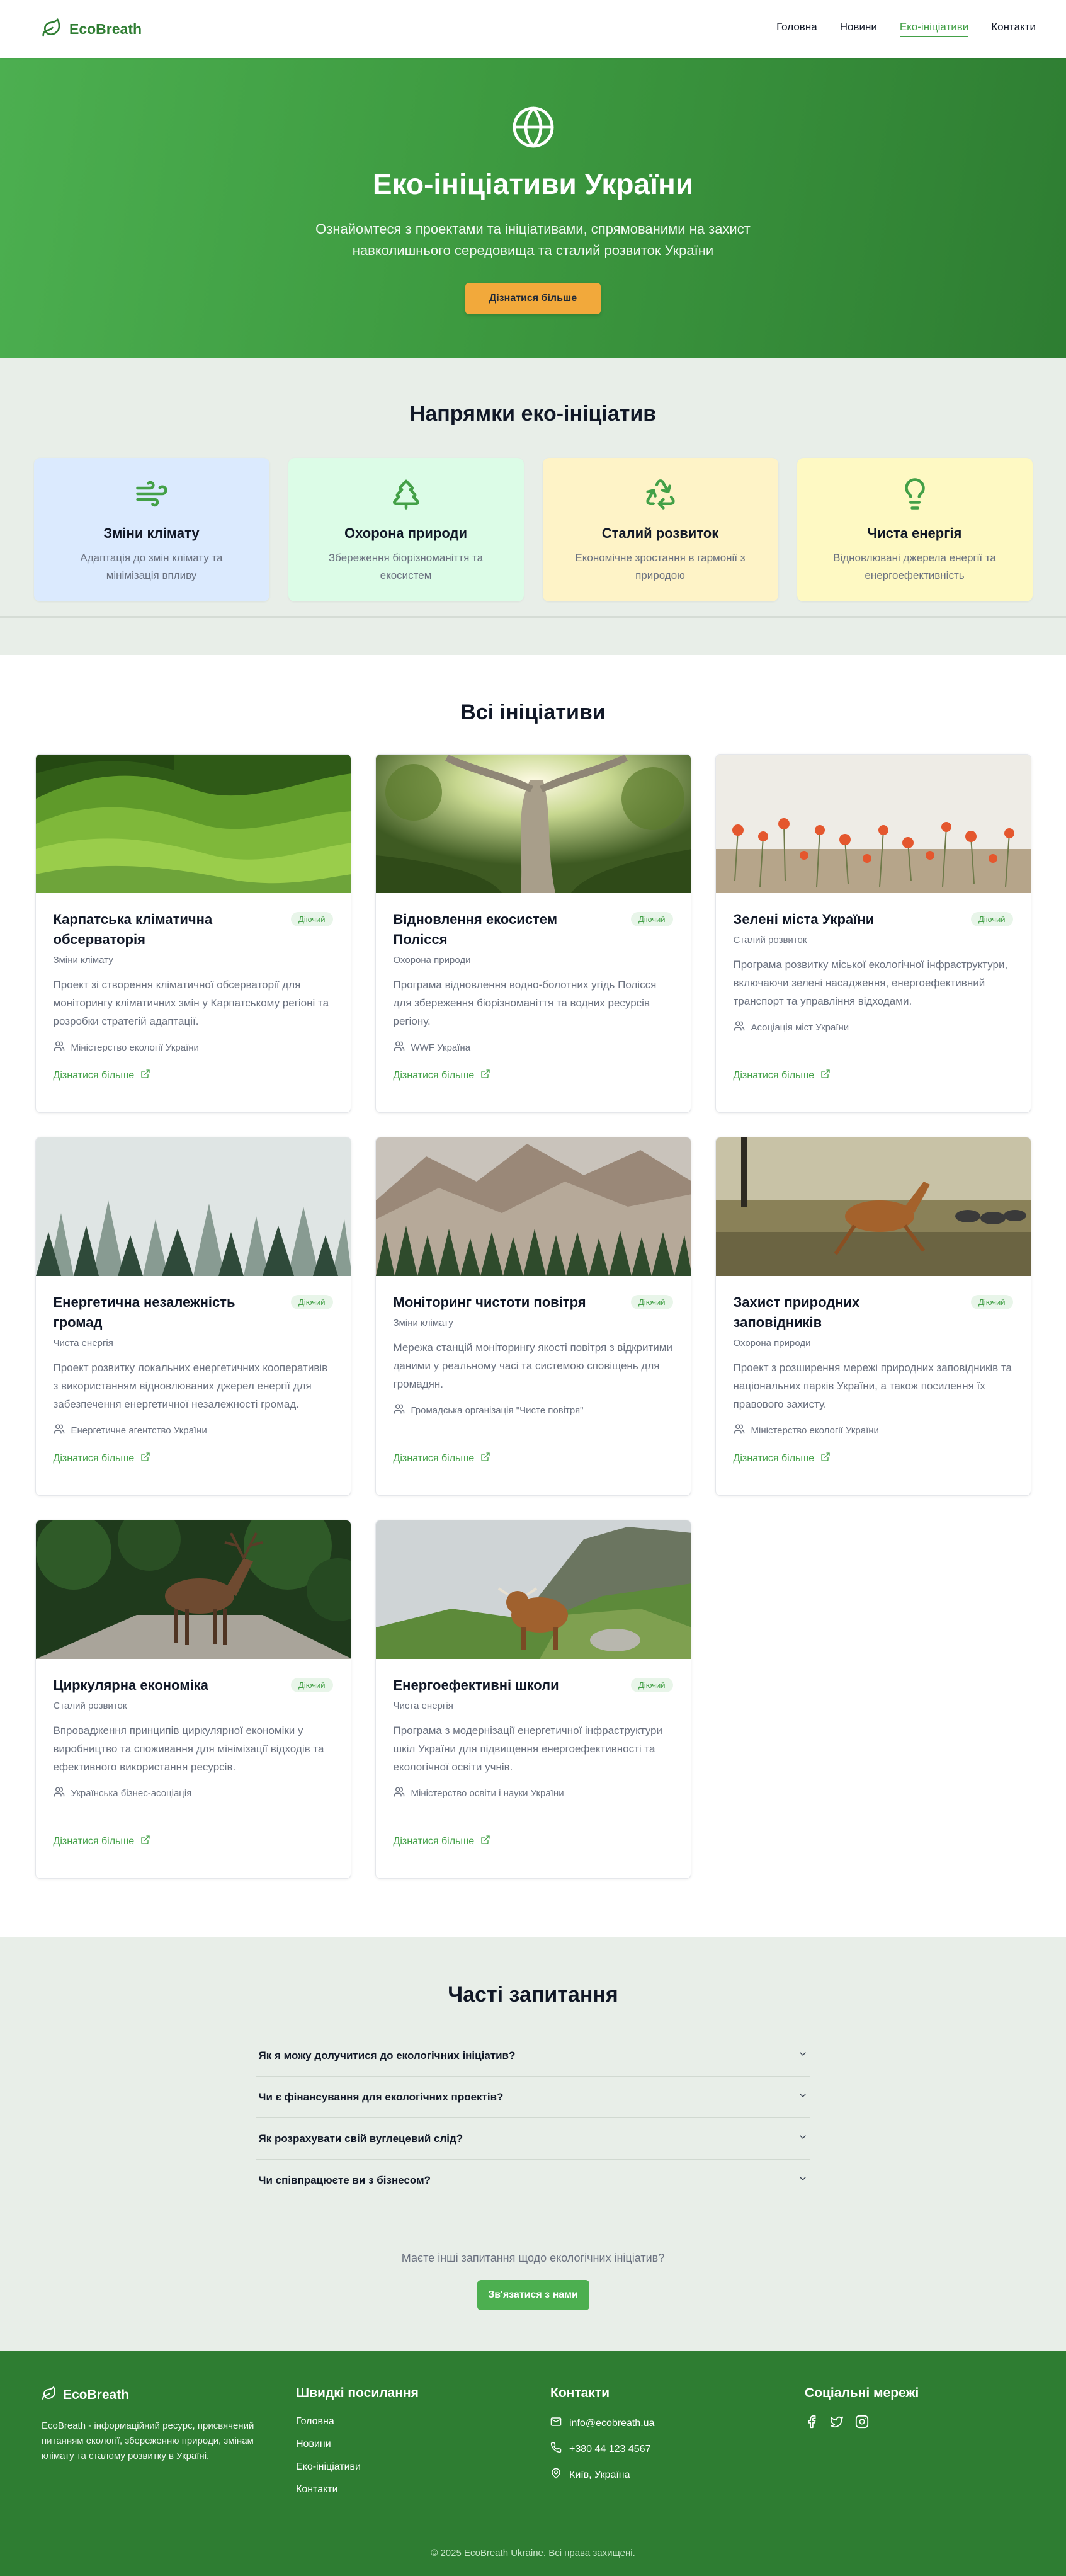  Describe the element at coordinates (533, 1589) in the screenshot. I see `initiative-image-highland` at that location.